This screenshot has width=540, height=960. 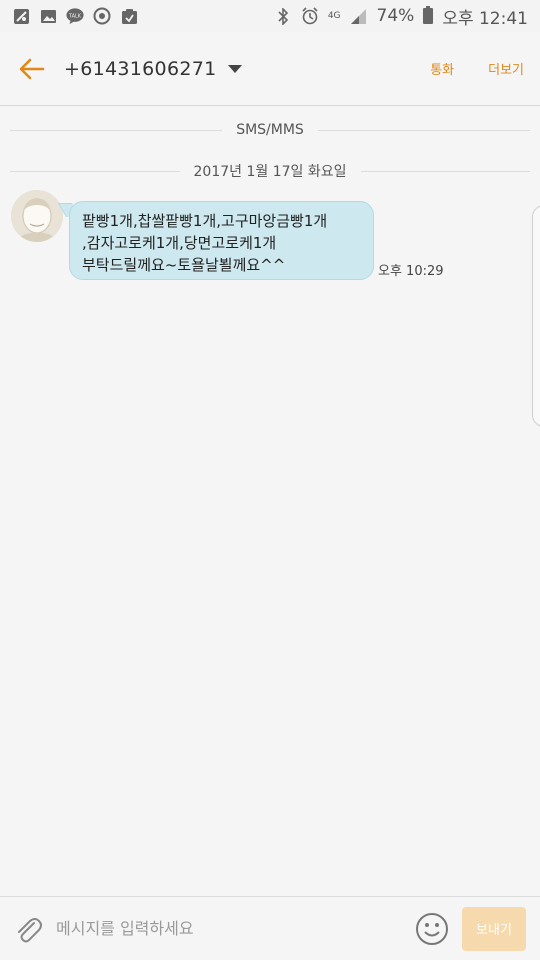 I want to click on more-button: 더보기, so click(x=506, y=68).